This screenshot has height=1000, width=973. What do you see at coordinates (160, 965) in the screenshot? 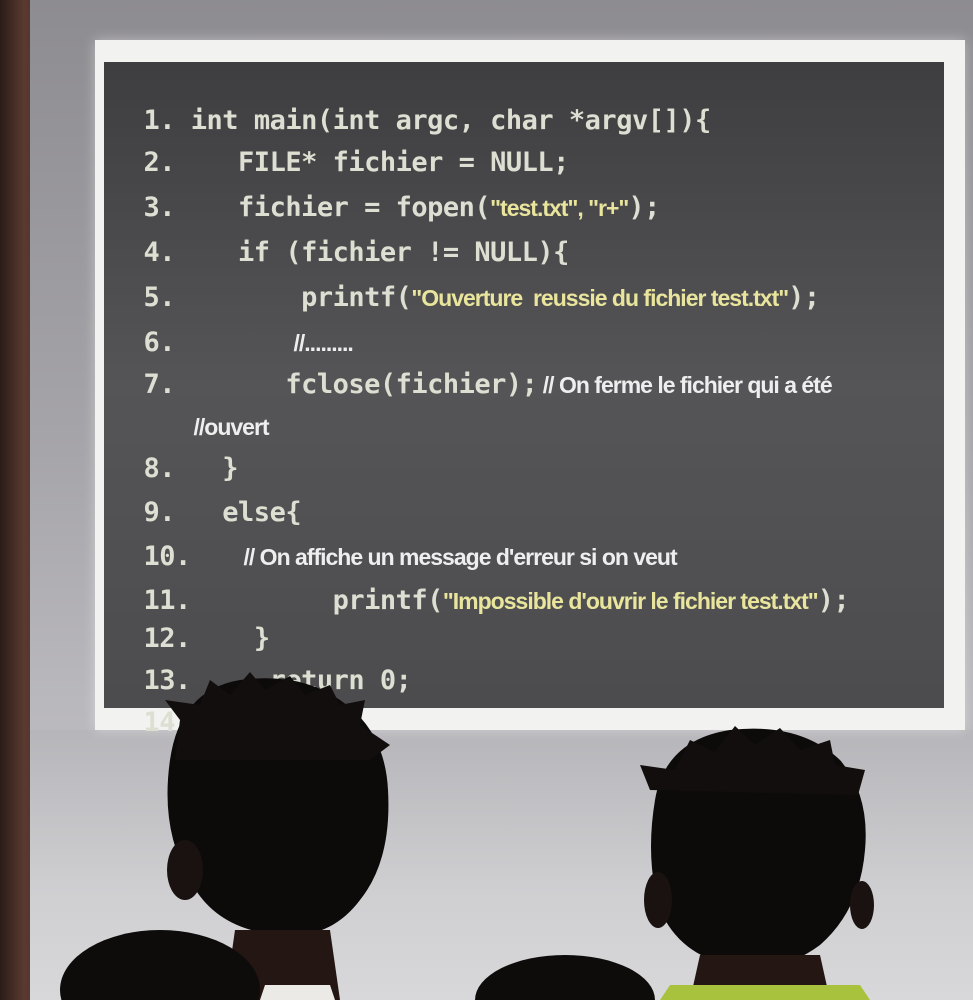
I see `person-bottom-left` at bounding box center [160, 965].